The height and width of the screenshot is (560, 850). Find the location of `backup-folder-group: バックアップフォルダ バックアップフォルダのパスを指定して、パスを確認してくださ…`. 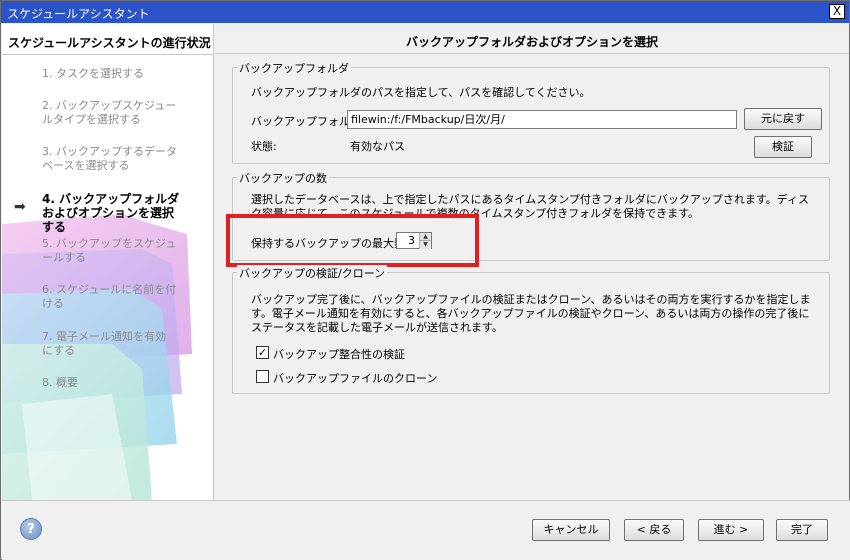

backup-folder-group: バックアップフォルダ バックアップフォルダのパスを指定して、パスを確認してくださ… is located at coordinates (531, 112).